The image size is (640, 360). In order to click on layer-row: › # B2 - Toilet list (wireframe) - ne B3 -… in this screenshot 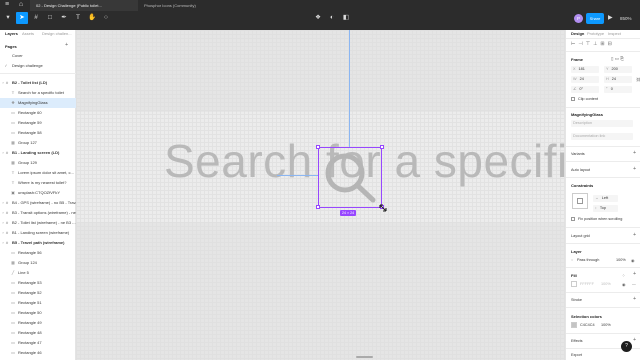, I will do `click(38, 223)`.